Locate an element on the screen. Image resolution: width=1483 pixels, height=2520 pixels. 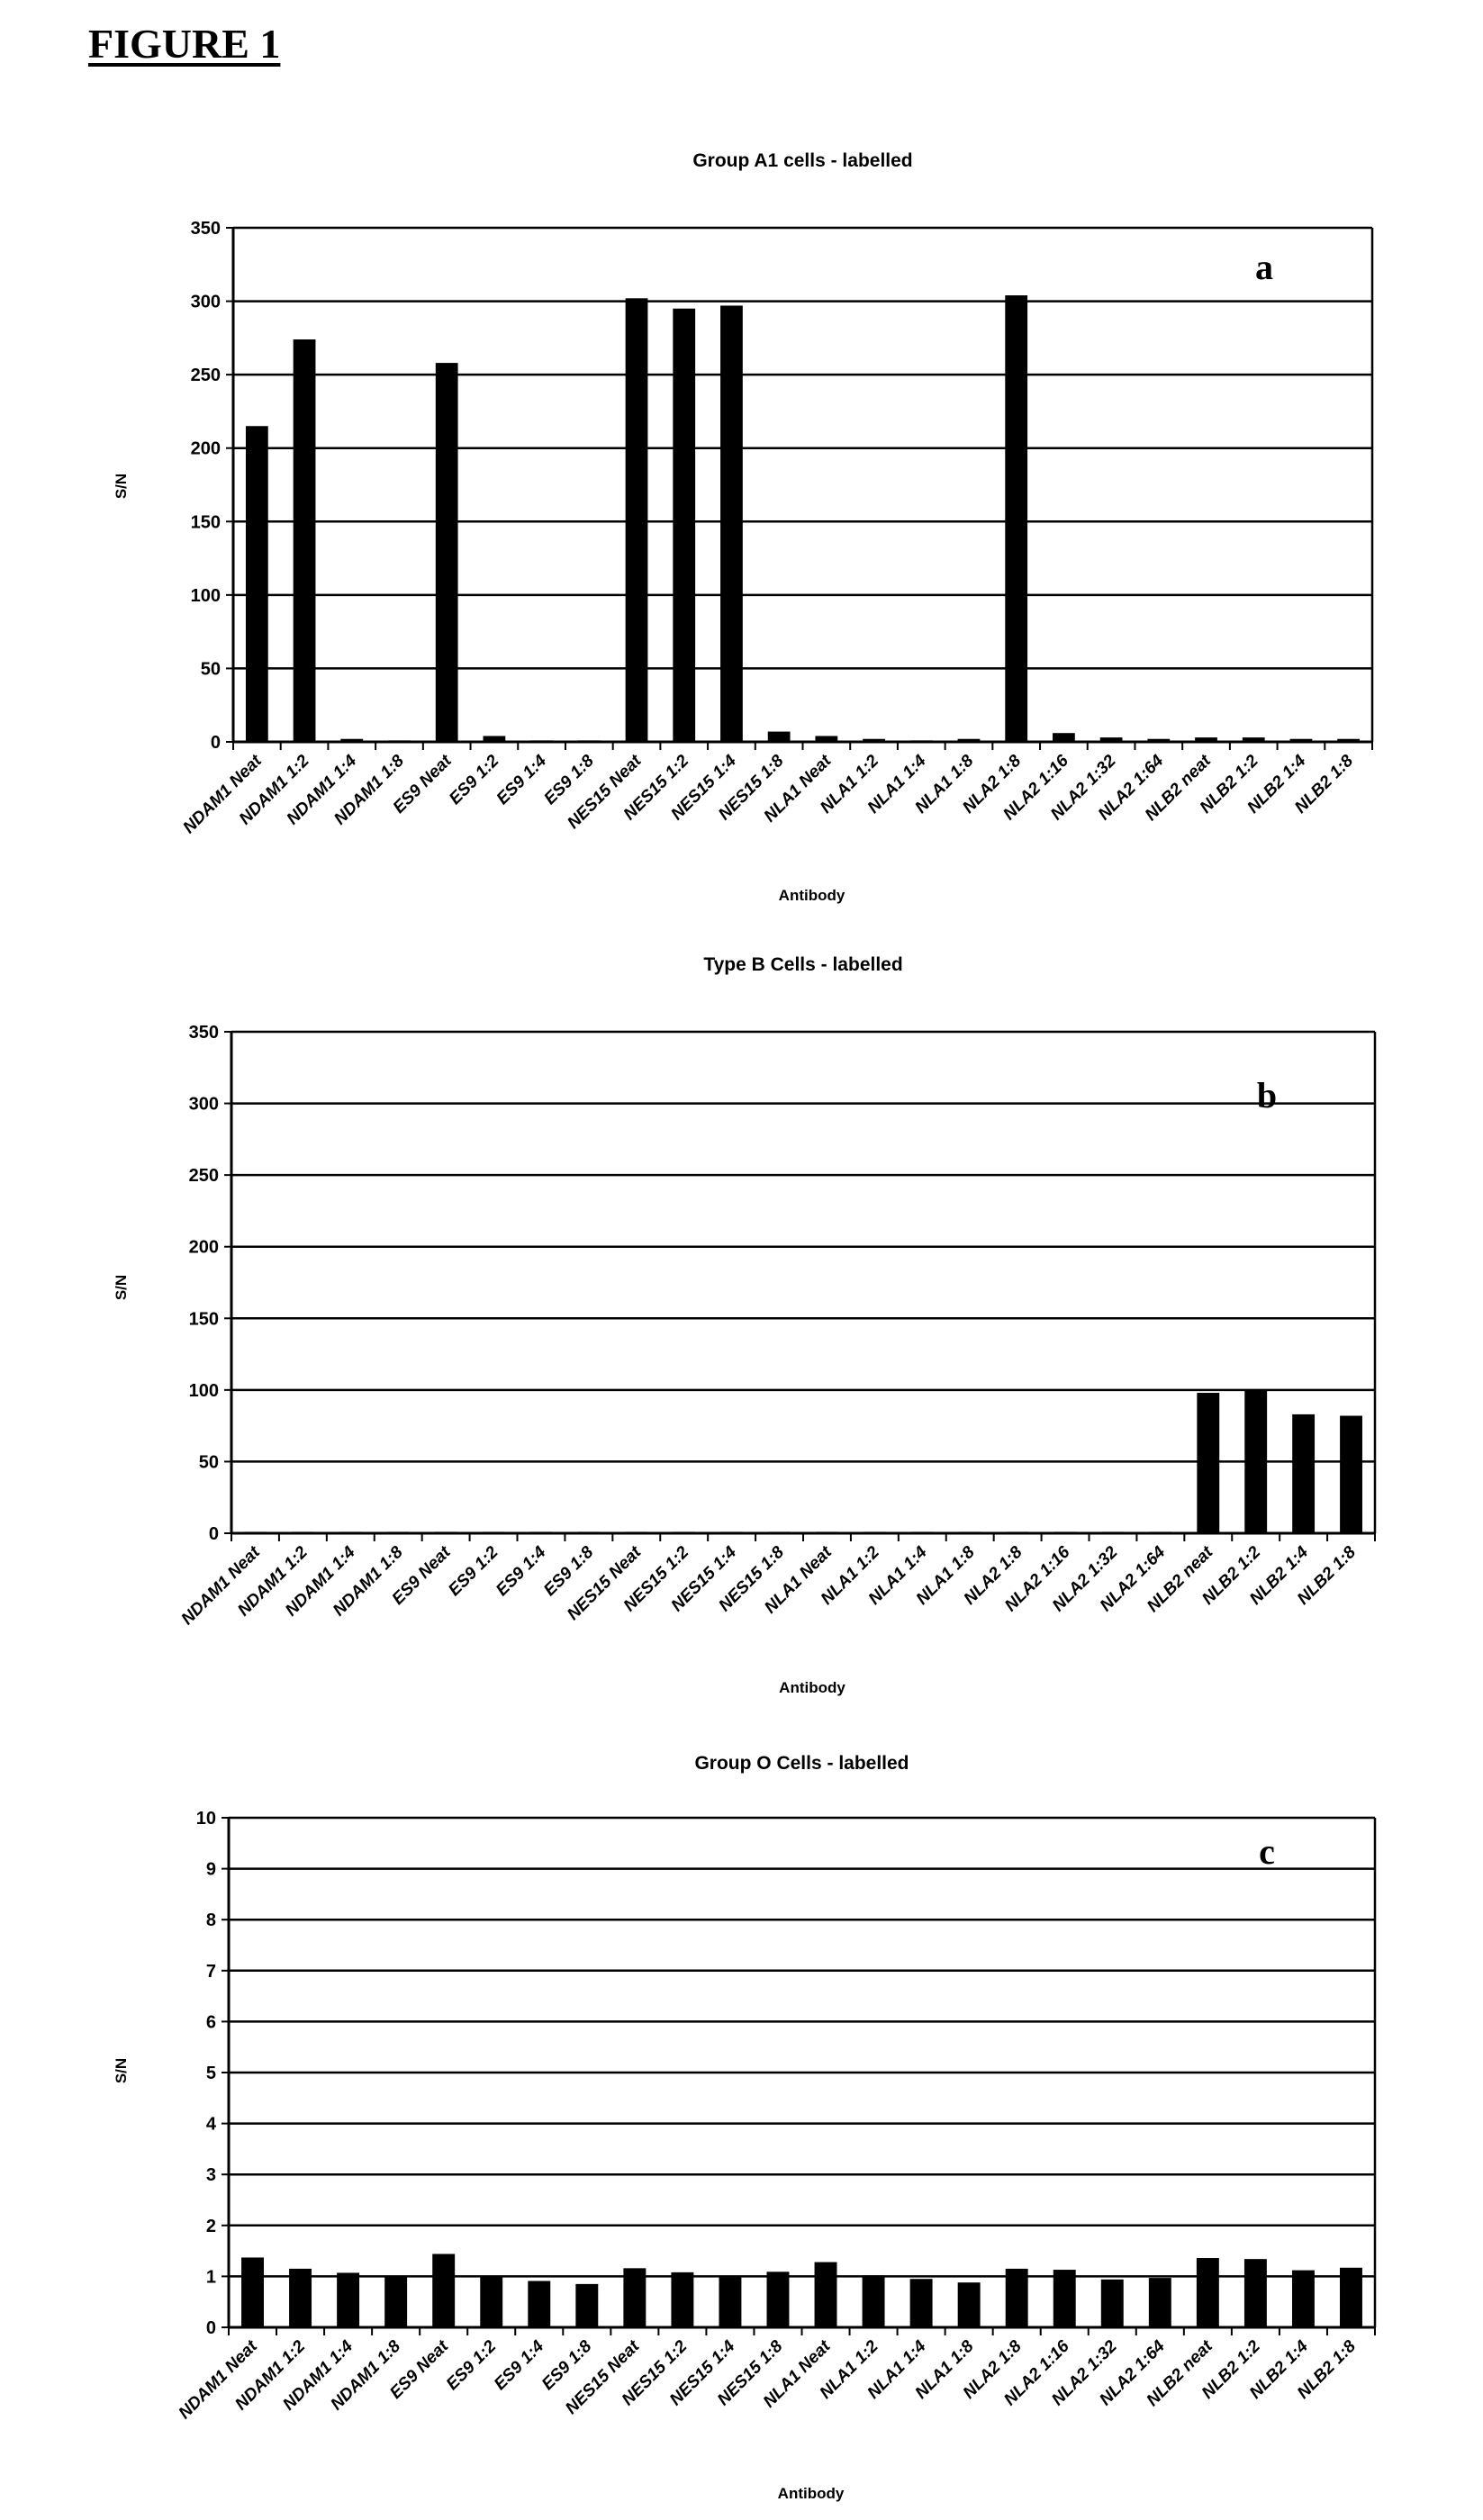
y-tick-label: 7 is located at coordinates (211, 1972).